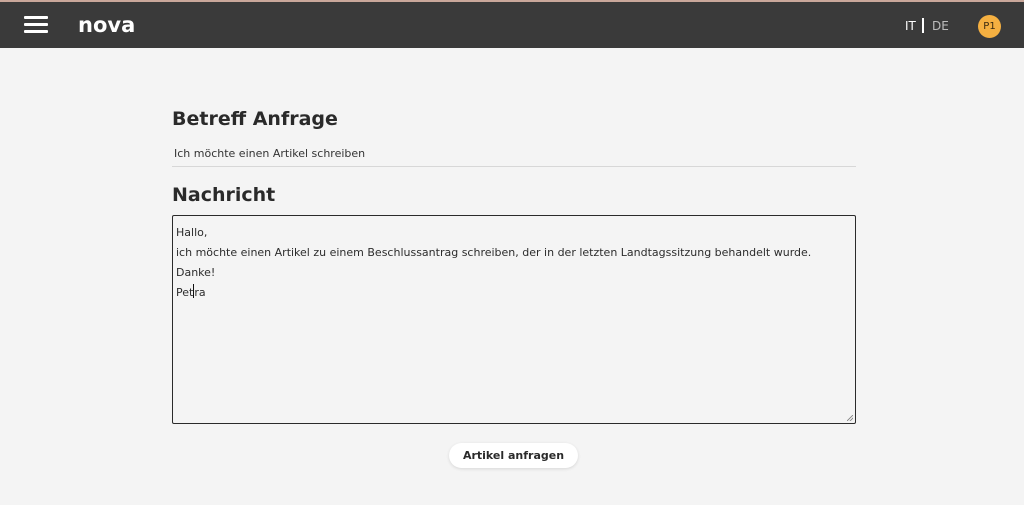 Image resolution: width=1024 pixels, height=505 pixels. I want to click on message-text-after-caret: ra, so click(200, 292).